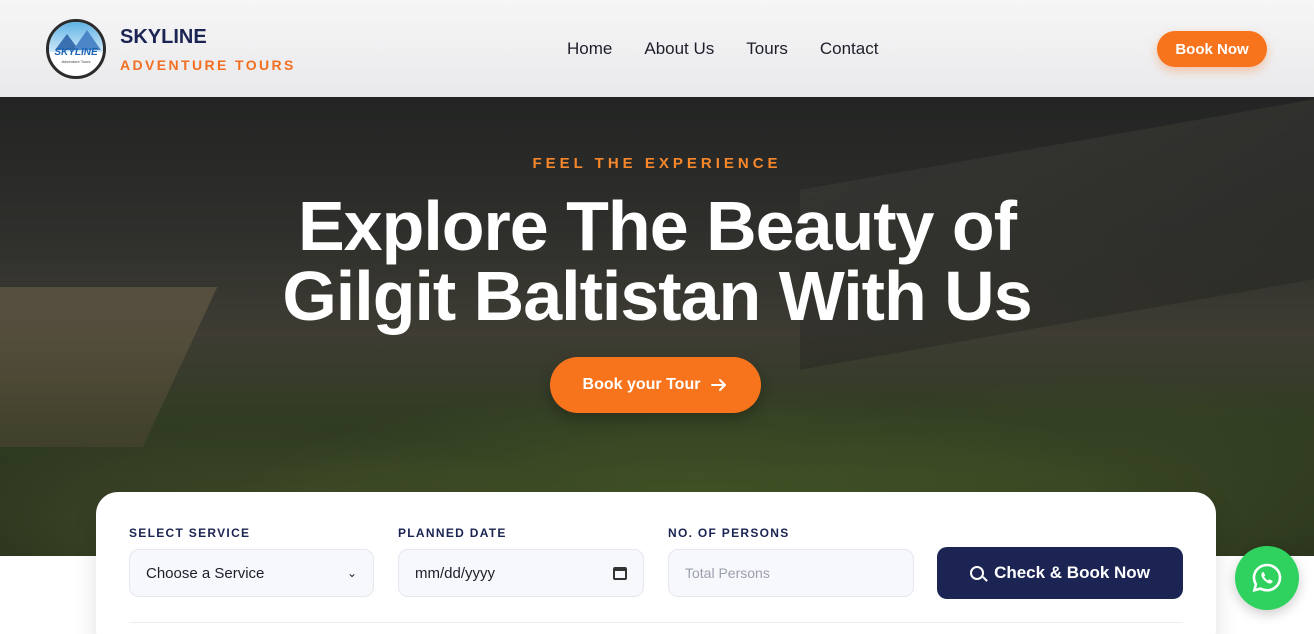  Describe the element at coordinates (656, 622) in the screenshot. I see `card-divider` at that location.